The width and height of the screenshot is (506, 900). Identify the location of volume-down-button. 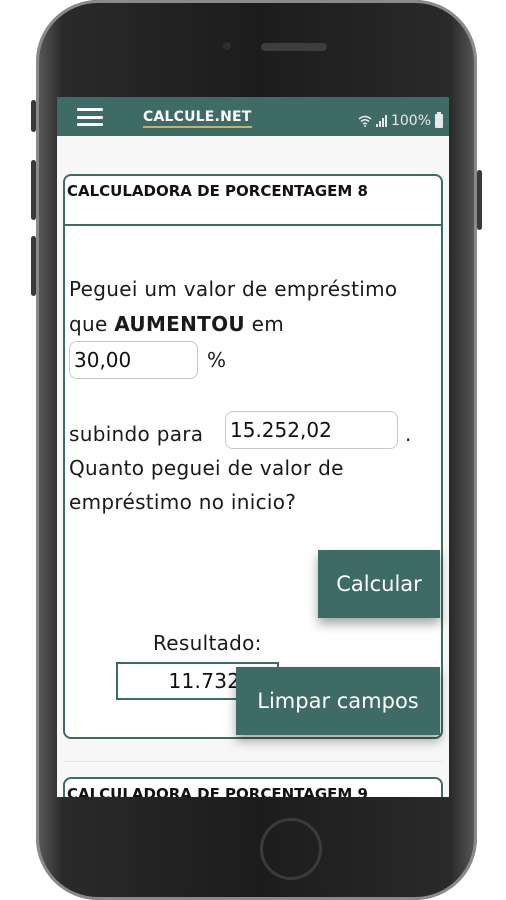
(33, 266).